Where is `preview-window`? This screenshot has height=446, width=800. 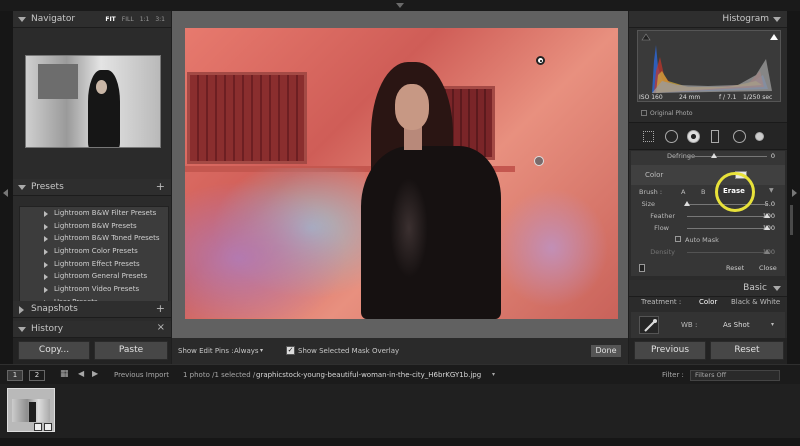
preview-window is located at coordinates (58, 81).